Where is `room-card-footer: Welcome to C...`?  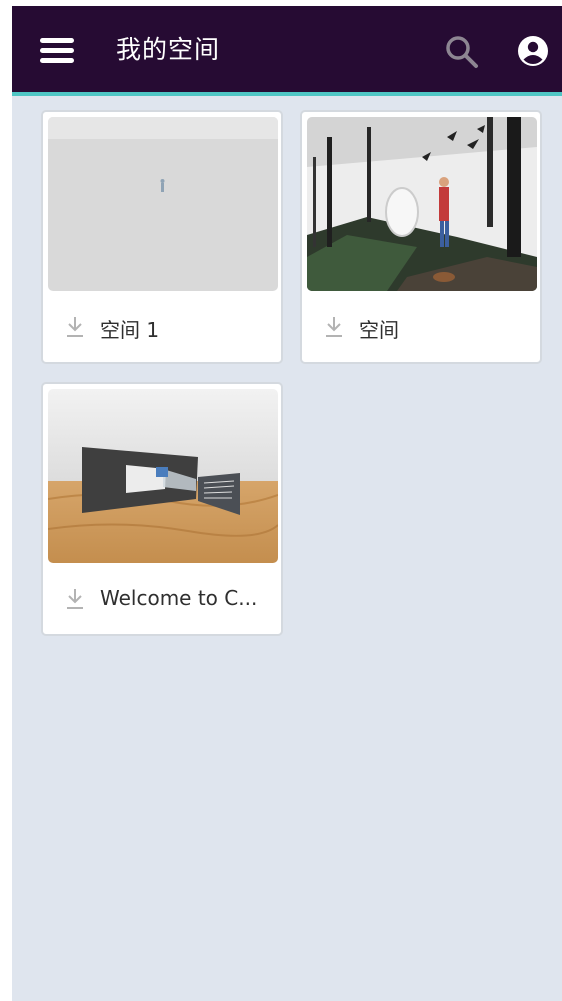 room-card-footer: Welcome to C... is located at coordinates (162, 599).